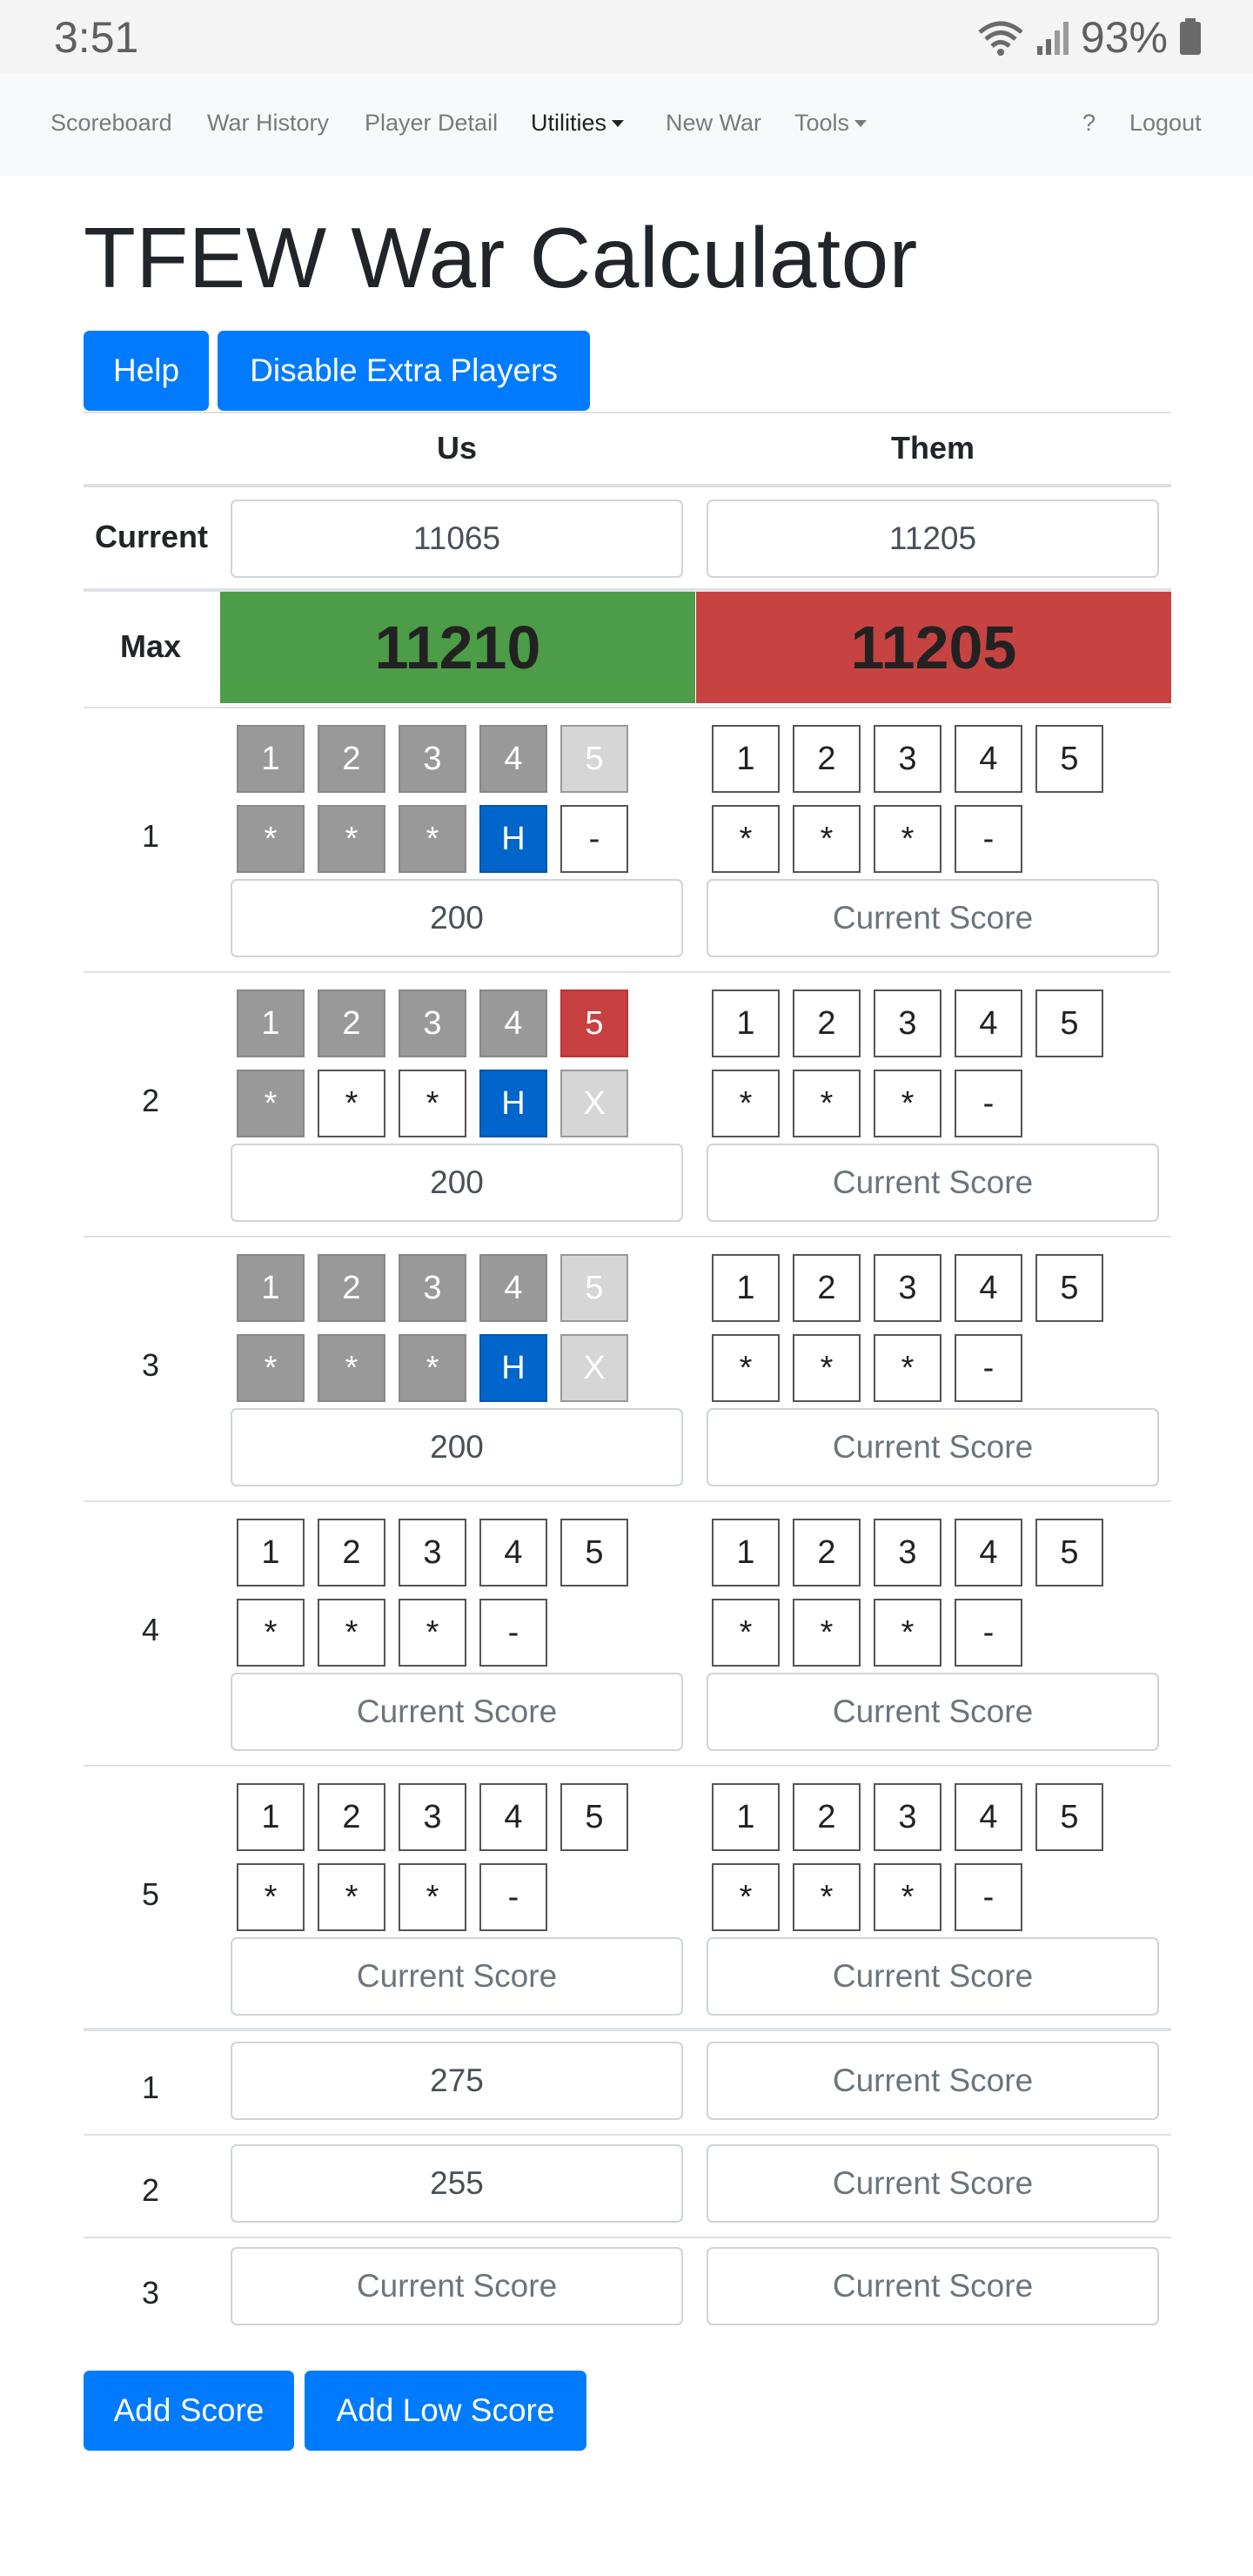 The image size is (1253, 2576). Describe the element at coordinates (457, 2183) in the screenshot. I see `extra-us-score-input: 255` at that location.